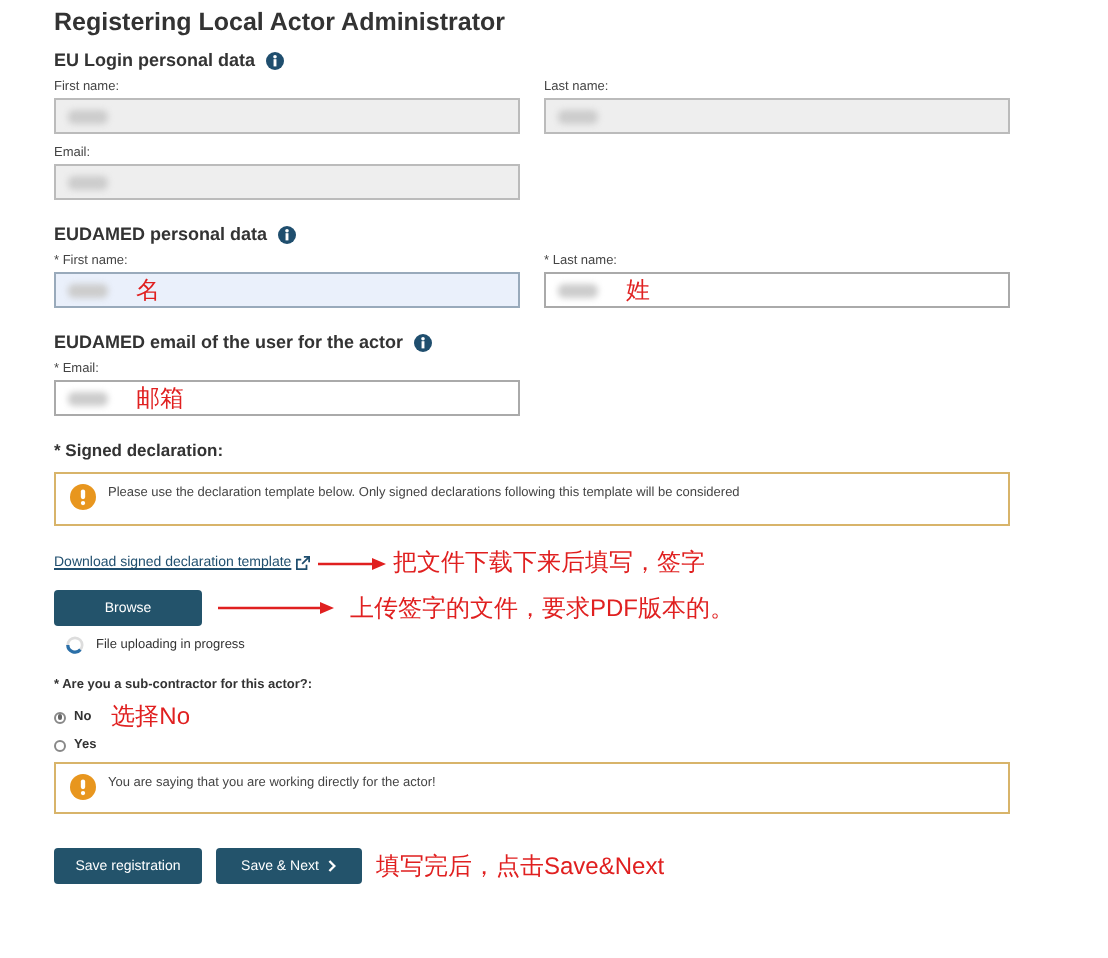 This screenshot has width=1108, height=958. Describe the element at coordinates (520, 866) in the screenshot. I see `annotation: 填写完后，点击Save&Next` at that location.